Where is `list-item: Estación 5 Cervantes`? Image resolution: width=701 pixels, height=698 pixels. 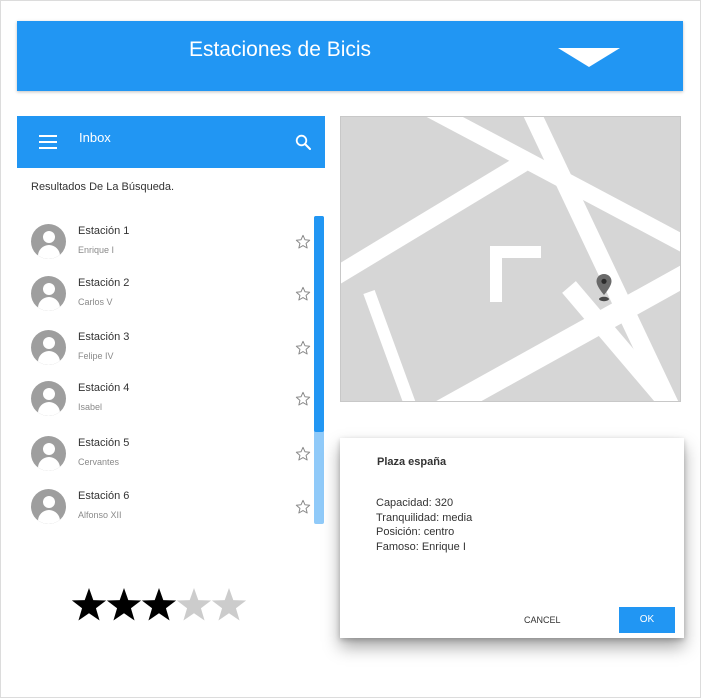 list-item: Estación 5 Cervantes is located at coordinates (167, 455).